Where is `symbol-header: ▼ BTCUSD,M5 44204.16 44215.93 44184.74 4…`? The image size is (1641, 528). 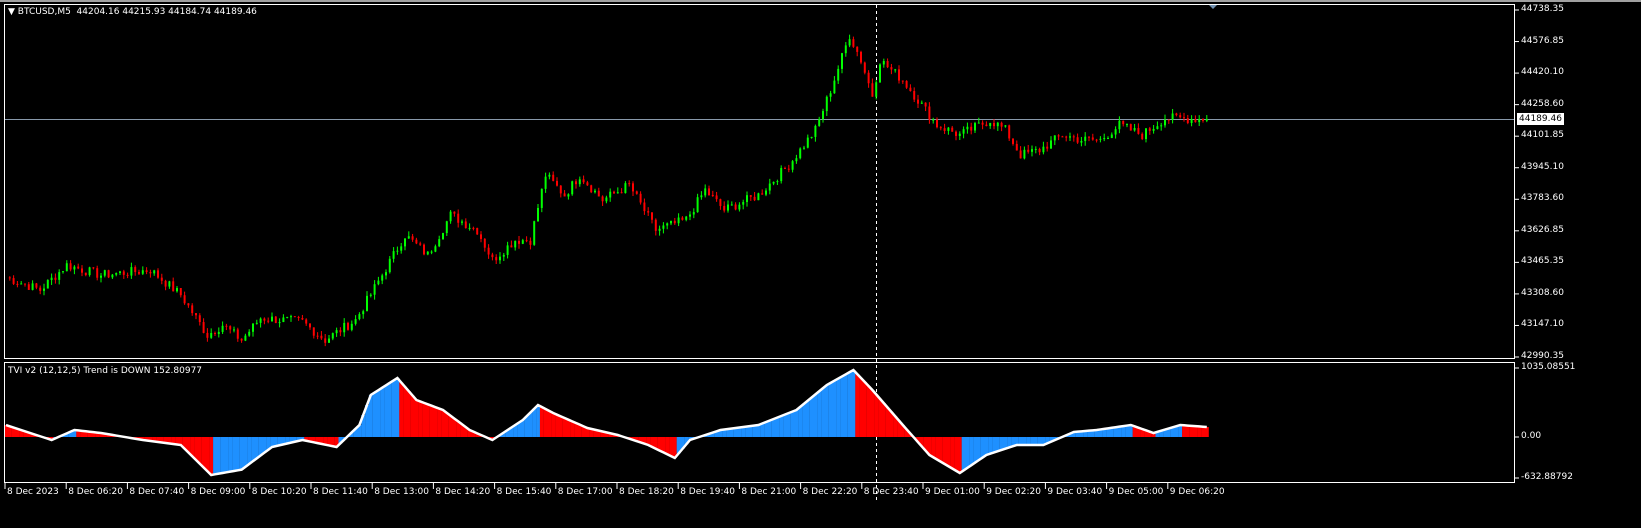
symbol-header: ▼ BTCUSD,M5 44204.16 44215.93 44184.74 4… is located at coordinates (132, 12).